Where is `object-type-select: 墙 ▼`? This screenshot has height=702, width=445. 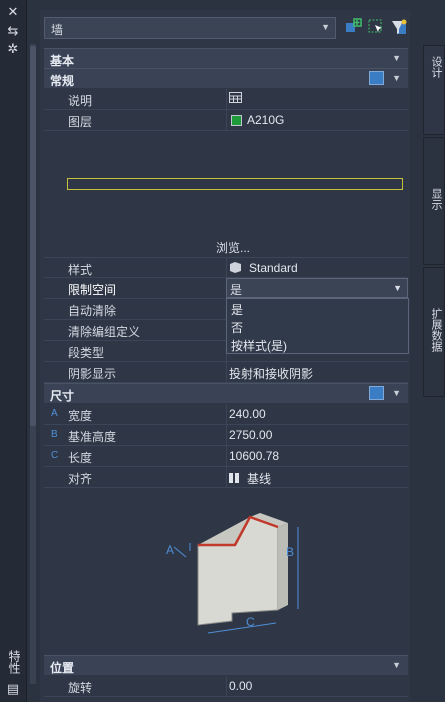 object-type-select: 墙 ▼ is located at coordinates (190, 28).